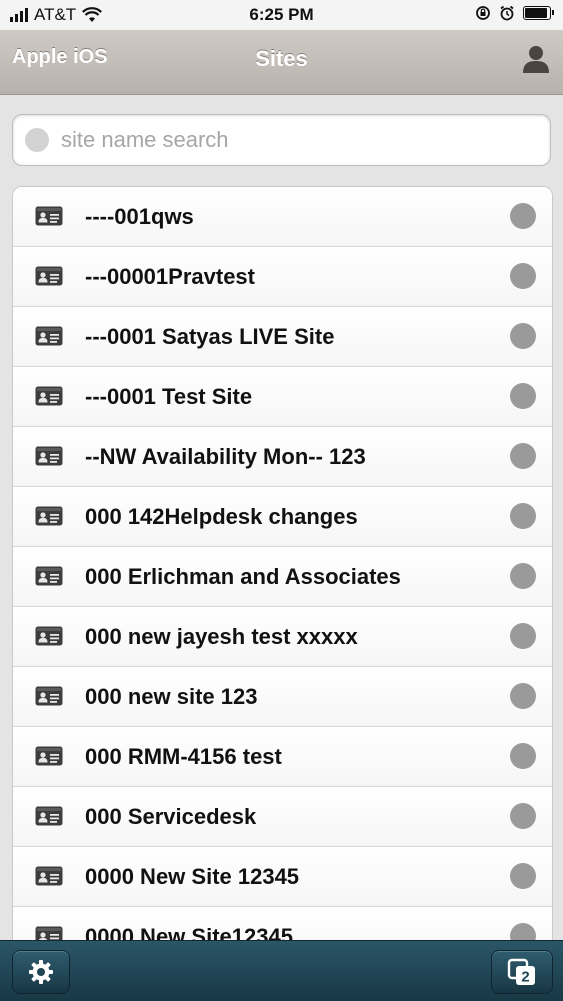  I want to click on site-name: ---00001Pravtest, so click(170, 276).